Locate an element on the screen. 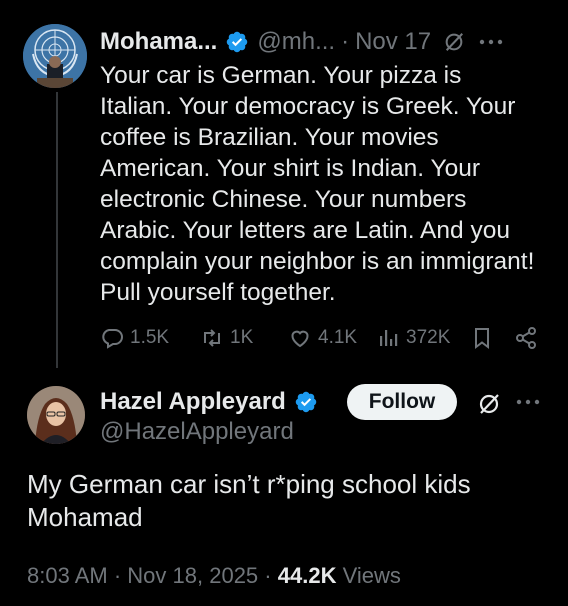  un-emblem-avatar-icon is located at coordinates (55, 56).